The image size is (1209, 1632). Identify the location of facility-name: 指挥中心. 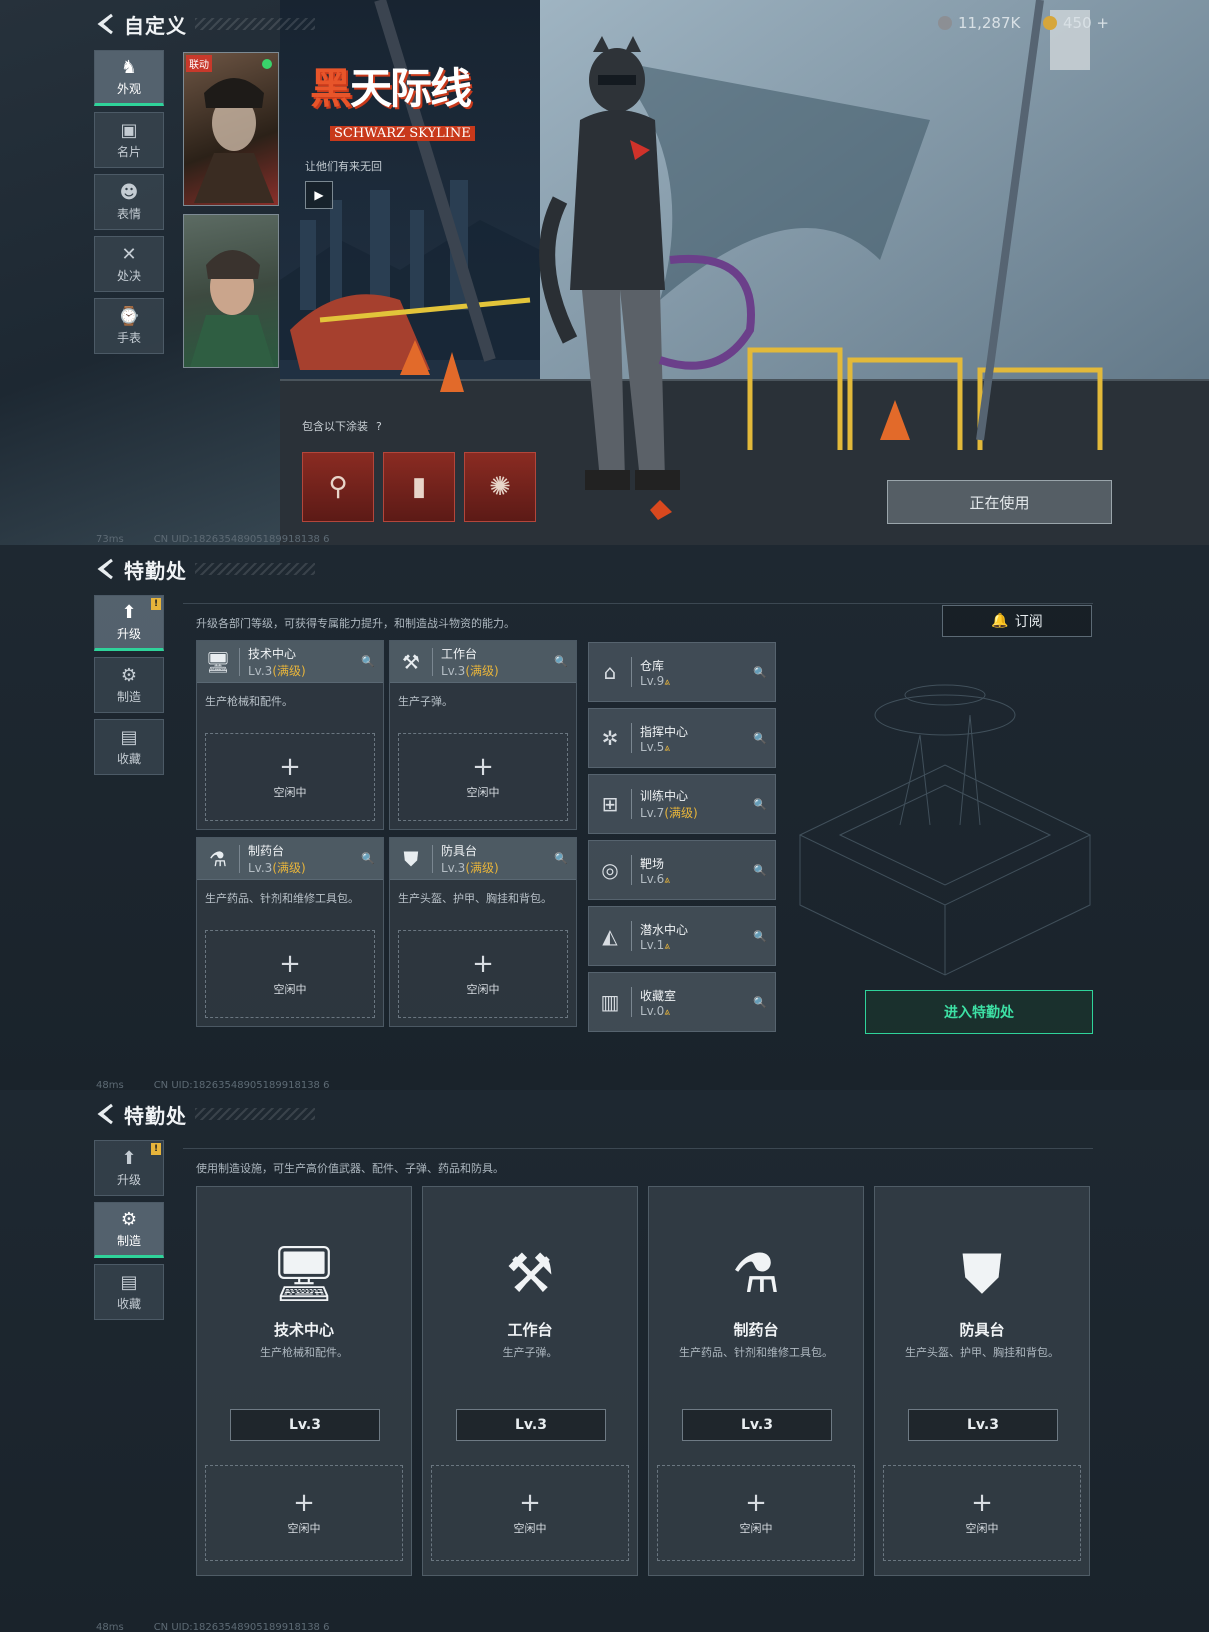
(664, 731).